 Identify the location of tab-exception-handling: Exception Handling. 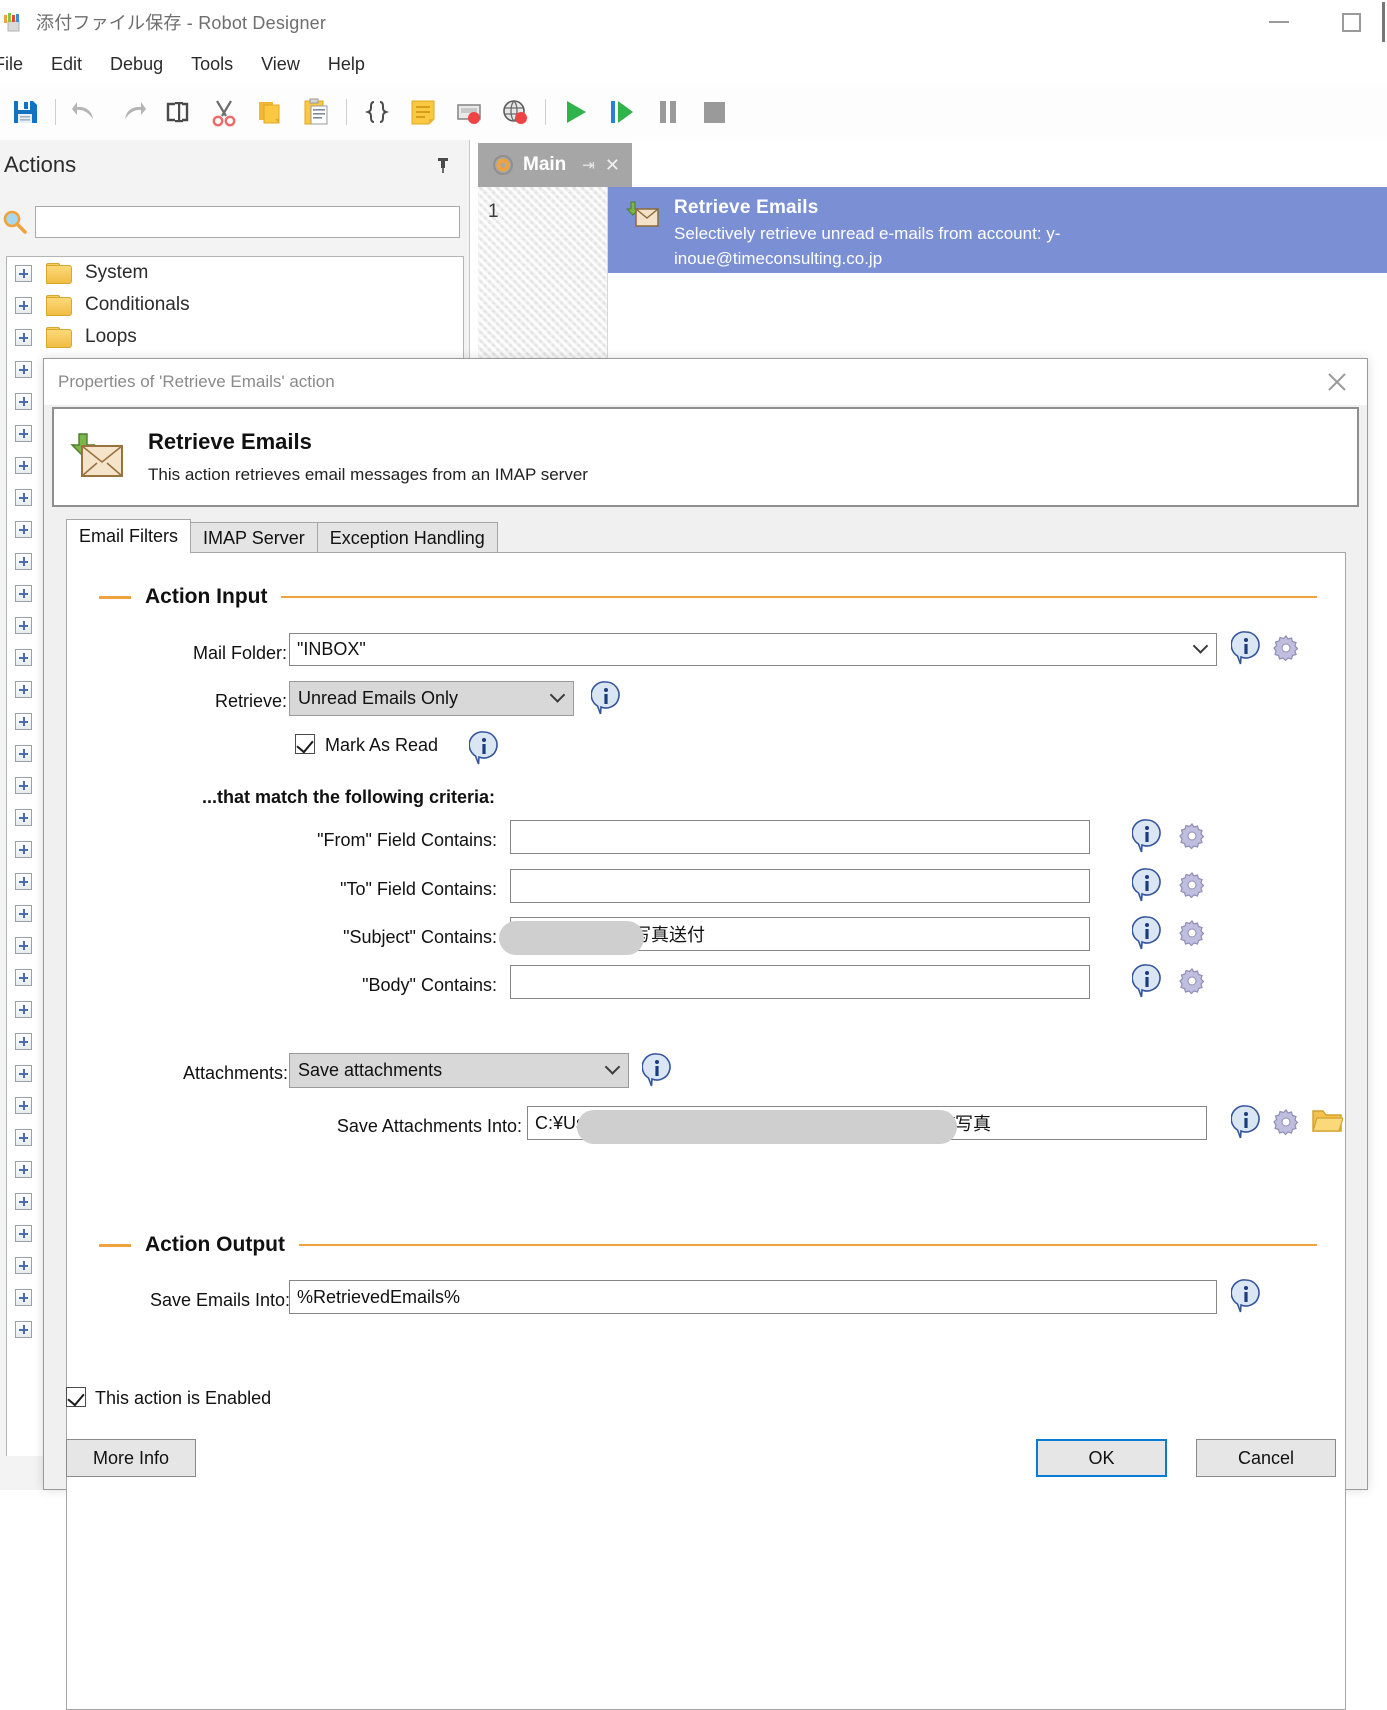
(407, 537).